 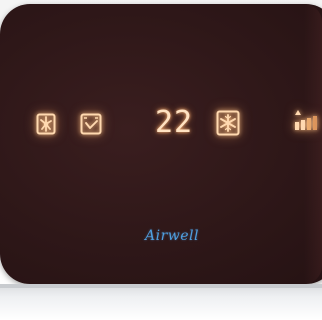 What do you see at coordinates (306, 120) in the screenshot?
I see `signal-strength-icon` at bounding box center [306, 120].